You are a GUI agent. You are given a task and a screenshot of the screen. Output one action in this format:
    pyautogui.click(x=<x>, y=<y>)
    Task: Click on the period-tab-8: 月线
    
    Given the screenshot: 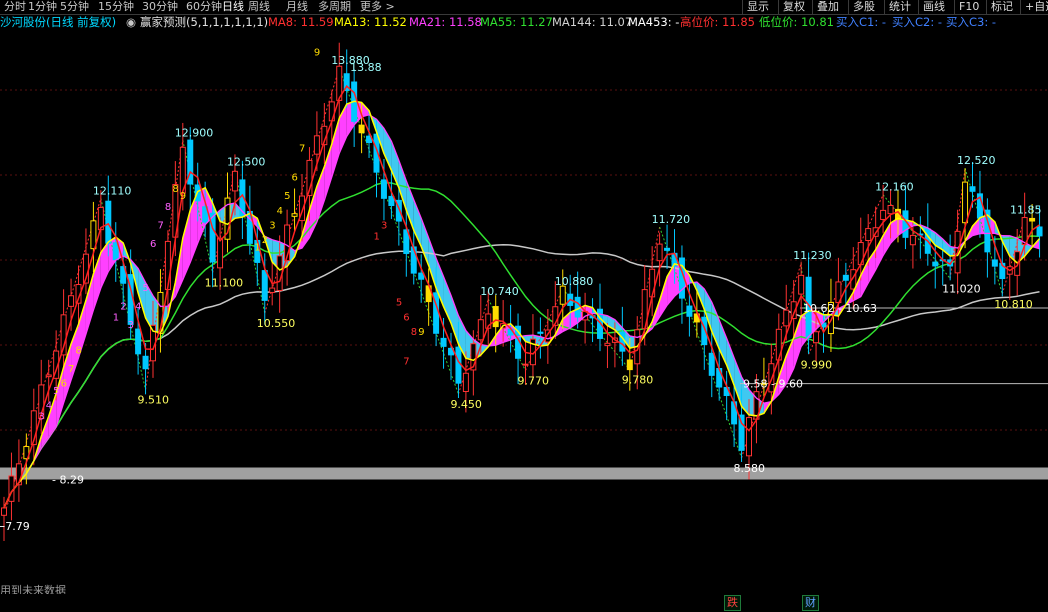 What is the action you would take?
    pyautogui.click(x=297, y=7)
    